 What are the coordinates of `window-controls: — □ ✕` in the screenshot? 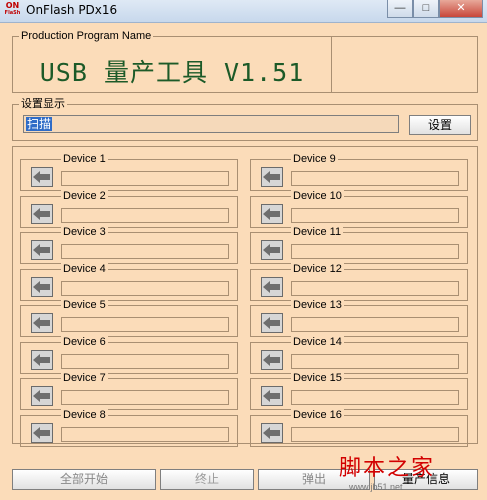 It's located at (435, 10).